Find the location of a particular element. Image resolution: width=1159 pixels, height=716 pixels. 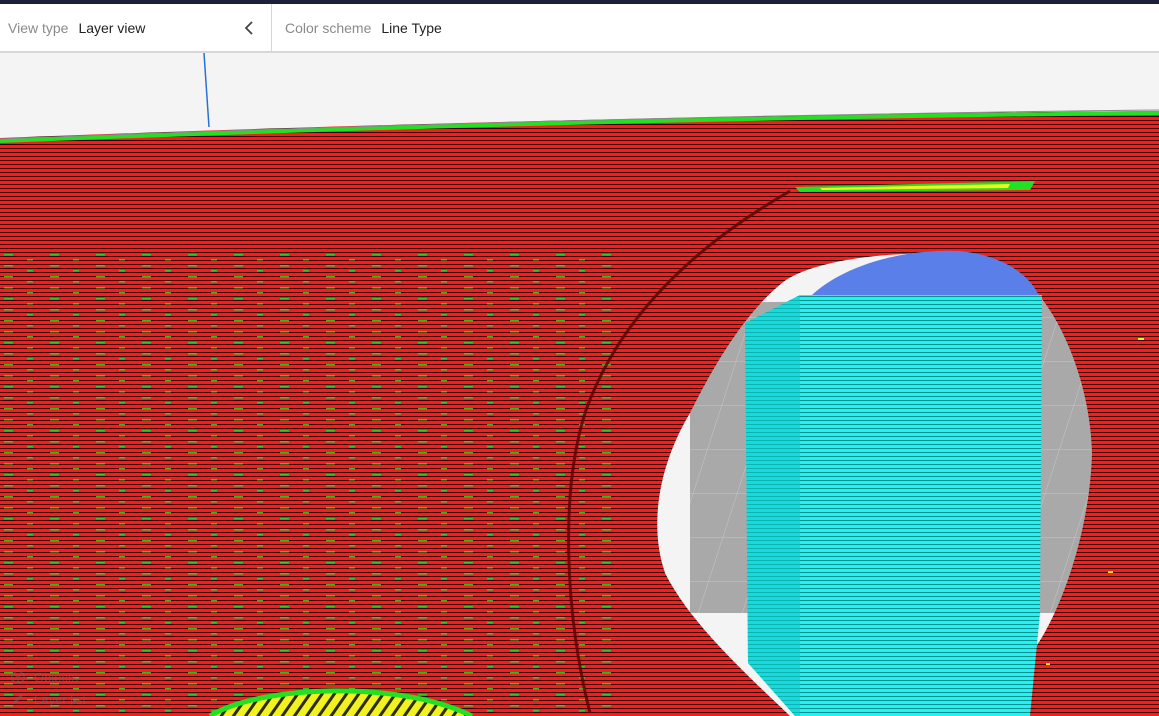

color-scheme-selector: Color scheme Line Type is located at coordinates (357, 28).